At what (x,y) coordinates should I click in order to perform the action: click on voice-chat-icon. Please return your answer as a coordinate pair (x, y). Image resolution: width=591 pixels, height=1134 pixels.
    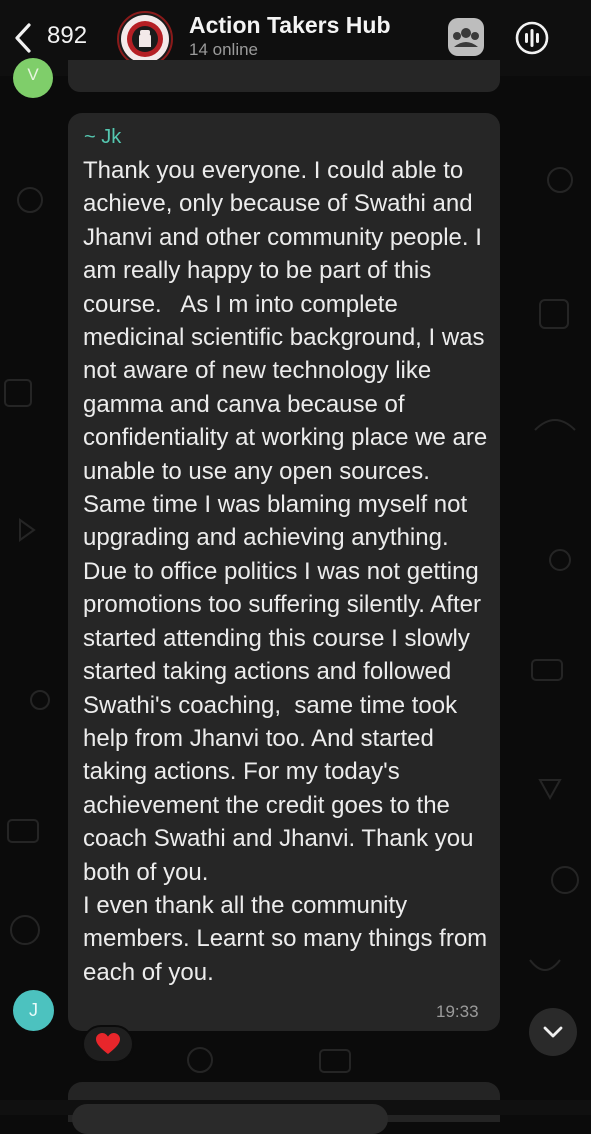
    Looking at the image, I should click on (532, 38).